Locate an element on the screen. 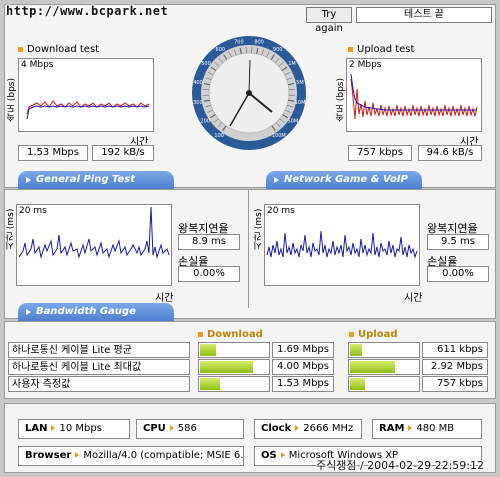 The image size is (500, 477). gauge-tick-label: 600 is located at coordinates (221, 50).